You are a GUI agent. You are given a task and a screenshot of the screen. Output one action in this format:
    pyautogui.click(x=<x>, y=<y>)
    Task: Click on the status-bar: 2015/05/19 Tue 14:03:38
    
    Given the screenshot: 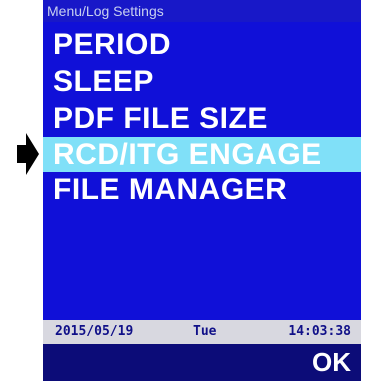 What is the action you would take?
    pyautogui.click(x=202, y=332)
    